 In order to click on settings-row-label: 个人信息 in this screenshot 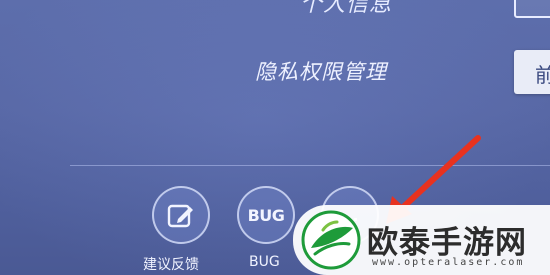, I will do `click(346, 8)`.